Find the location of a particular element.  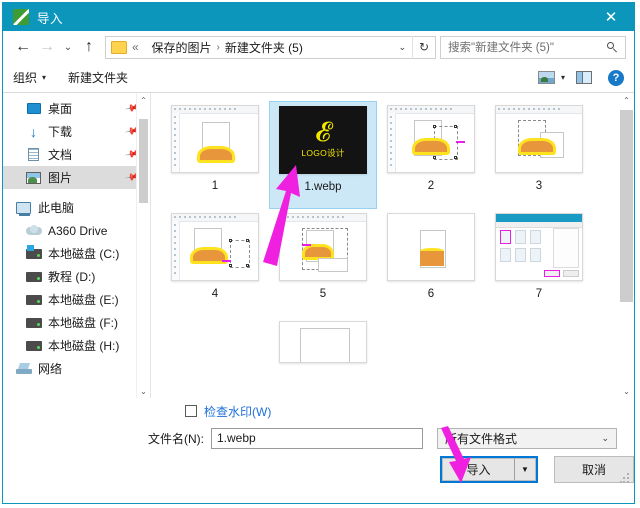

recent-locations-button: ⌄ is located at coordinates (68, 47).